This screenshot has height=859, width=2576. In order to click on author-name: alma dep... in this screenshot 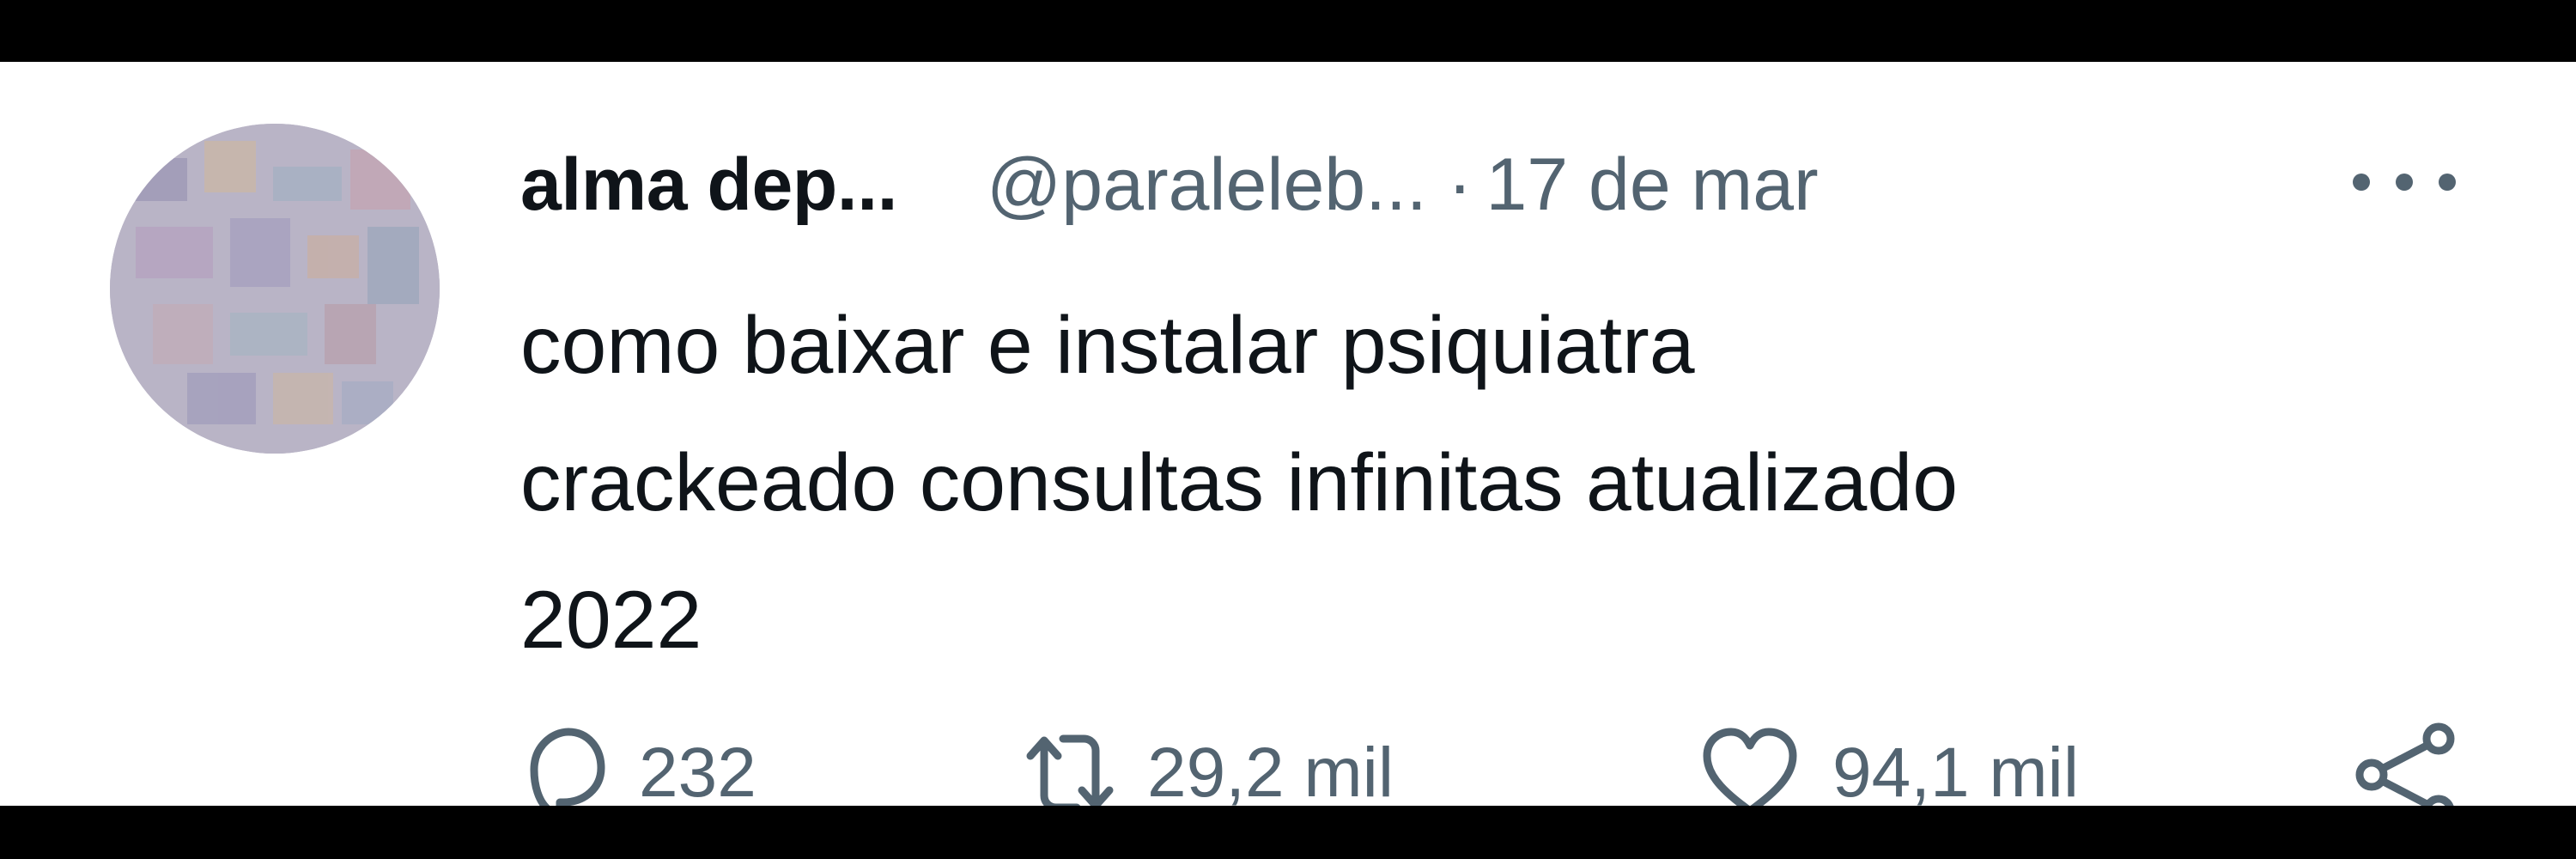, I will do `click(709, 186)`.